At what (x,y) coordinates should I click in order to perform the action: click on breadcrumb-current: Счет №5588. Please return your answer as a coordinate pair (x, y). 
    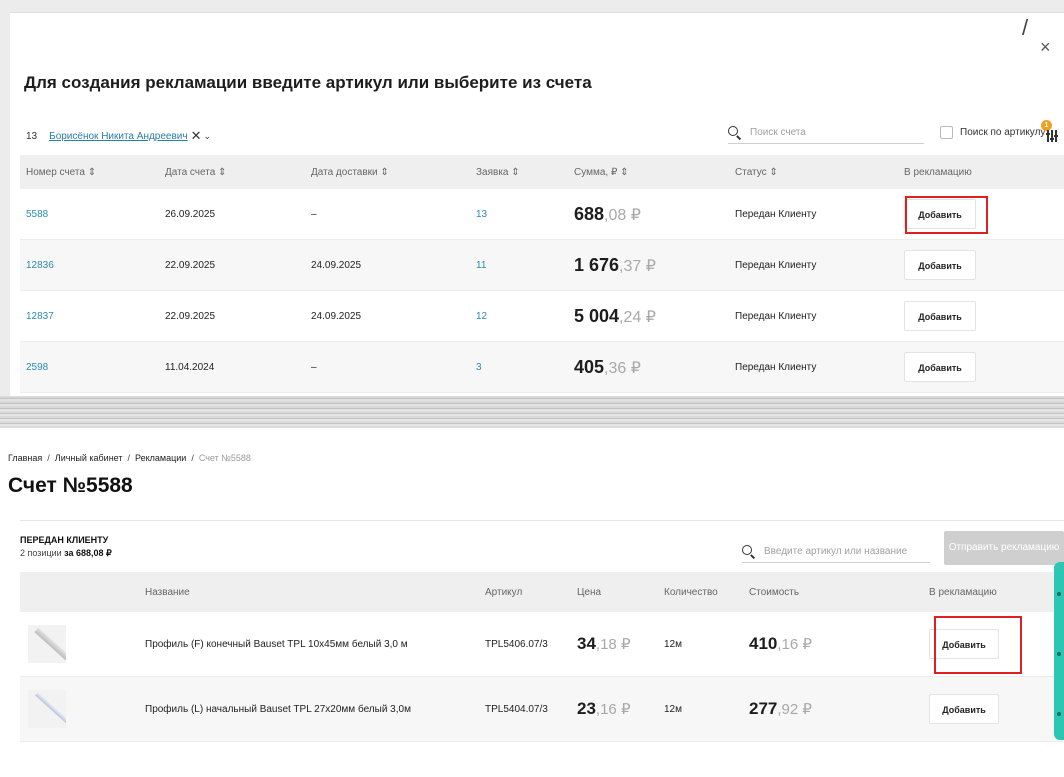
    Looking at the image, I should click on (224, 458).